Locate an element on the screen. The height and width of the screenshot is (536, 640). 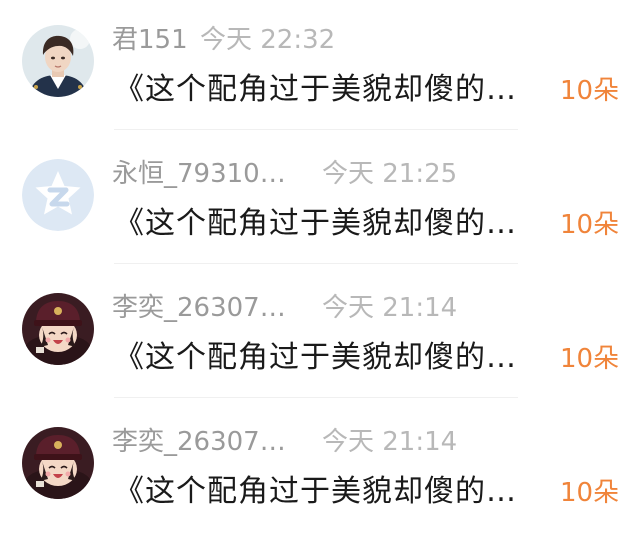
username: 君151 is located at coordinates (150, 37).